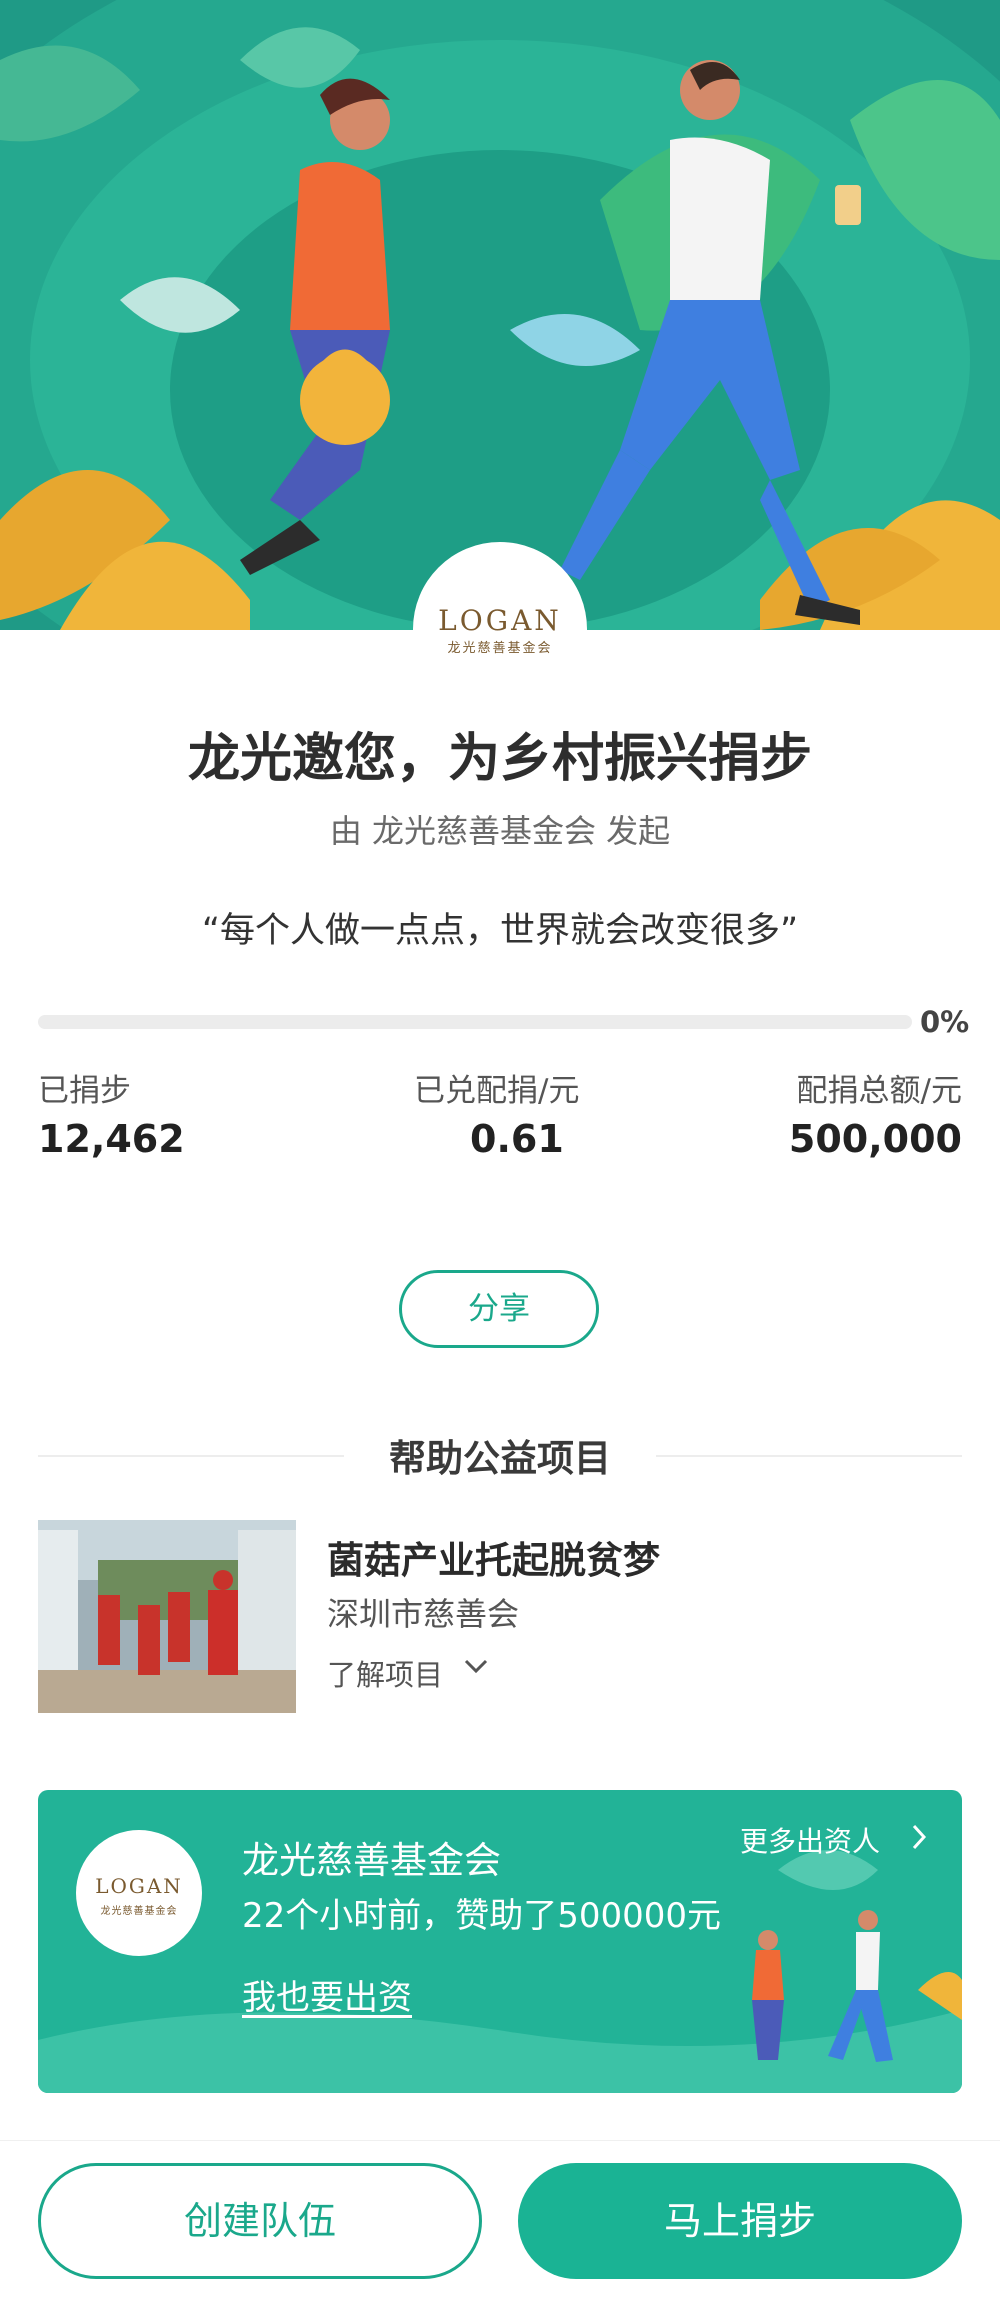 The image size is (1000, 2300). I want to click on project-image, so click(167, 1616).